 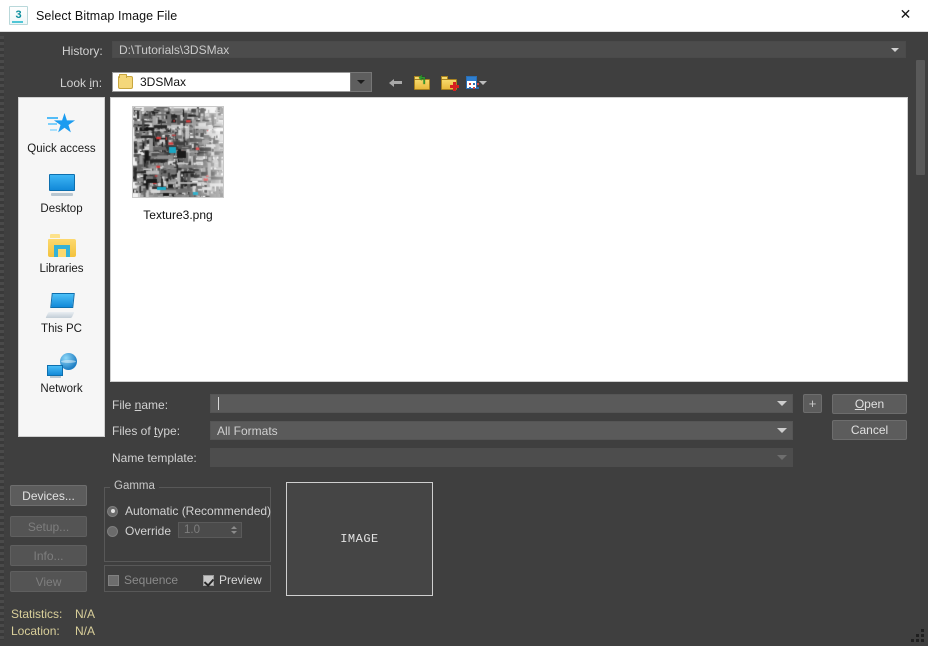 I want to click on up-one-level-icon: ↰, so click(x=422, y=82).